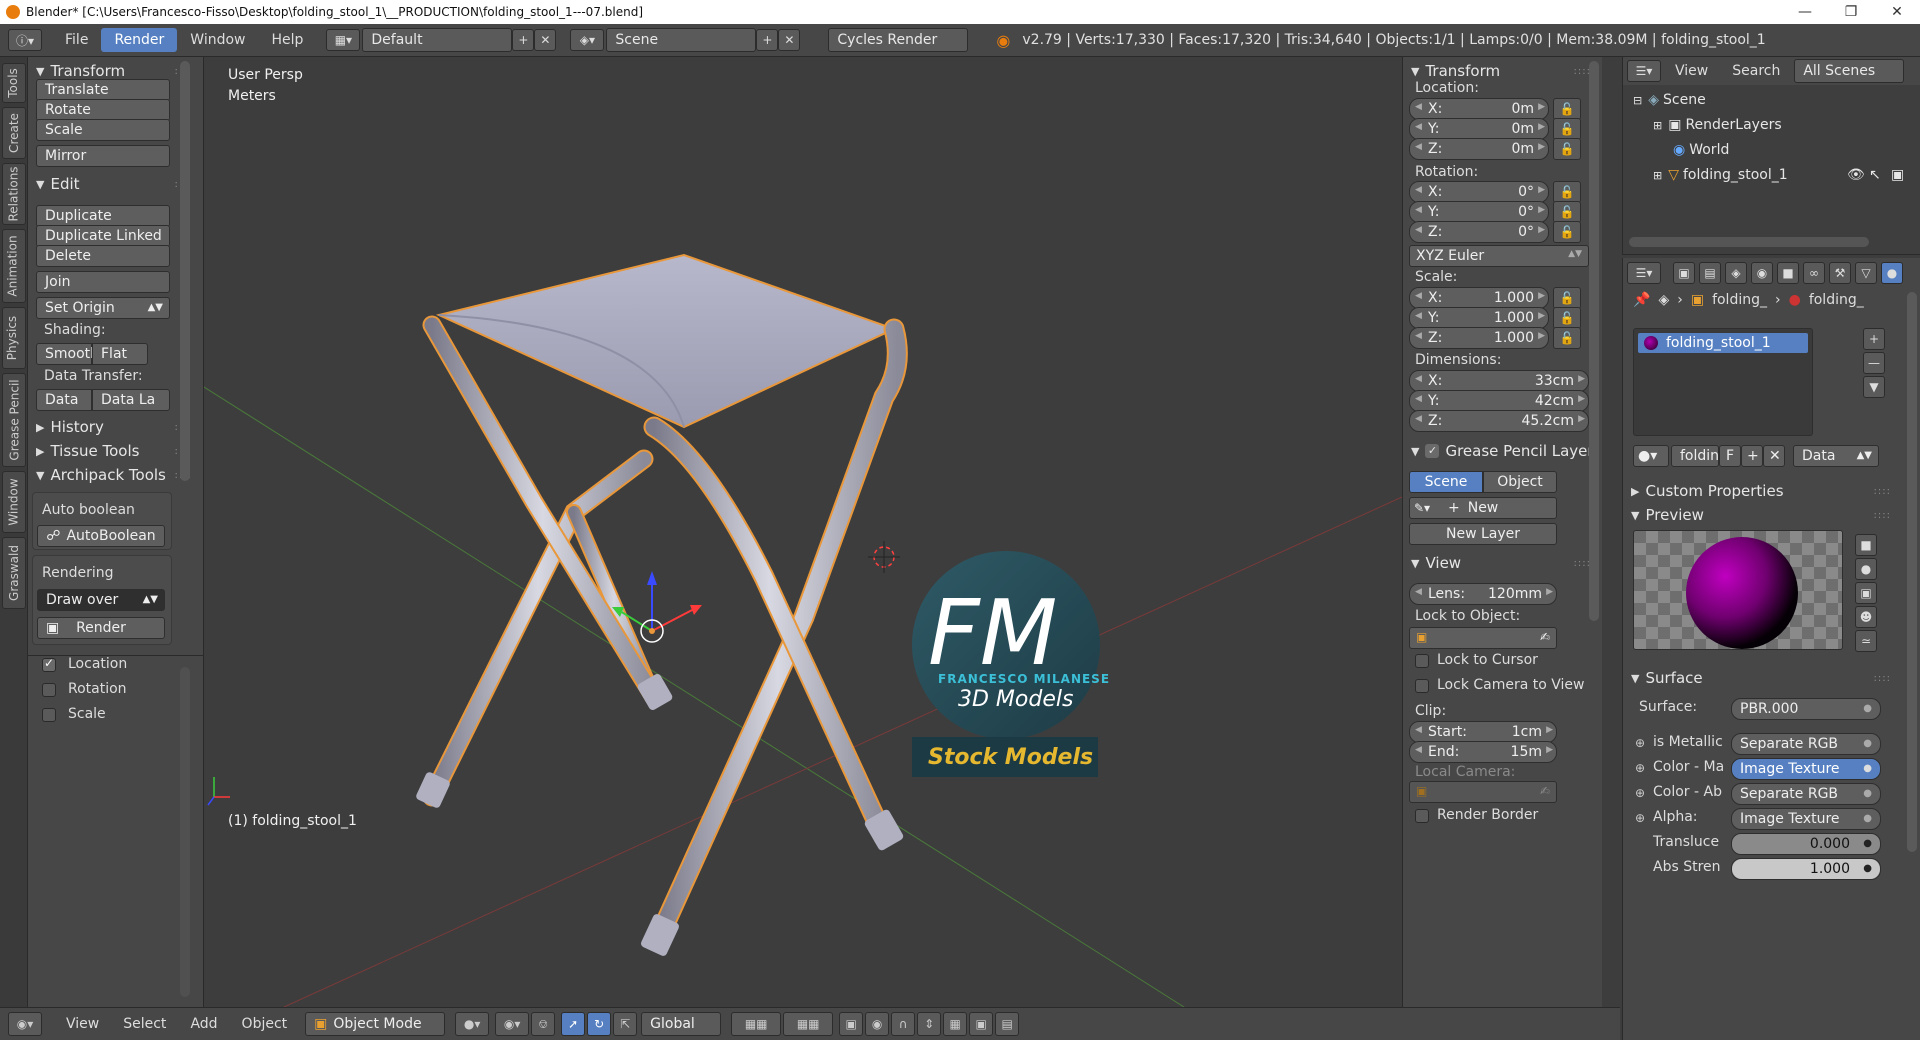 This screenshot has height=1040, width=1920. I want to click on input-alpha-link: Image Texture ●, so click(1806, 819).